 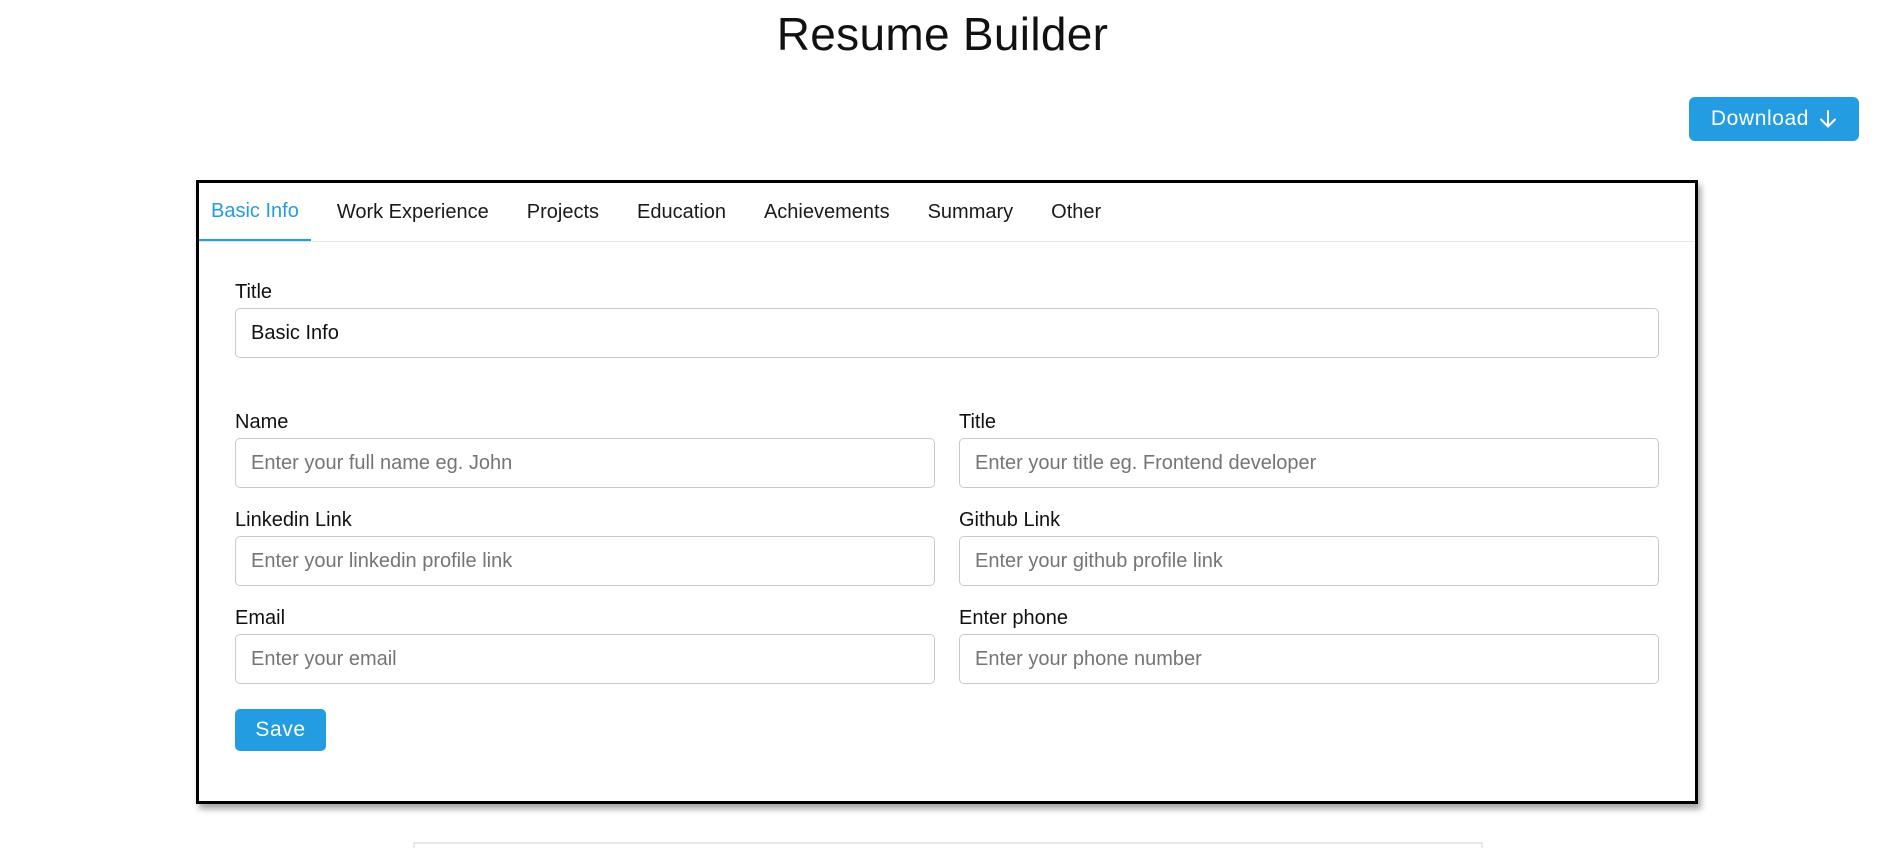 I want to click on section-title-label: Title, so click(x=254, y=292).